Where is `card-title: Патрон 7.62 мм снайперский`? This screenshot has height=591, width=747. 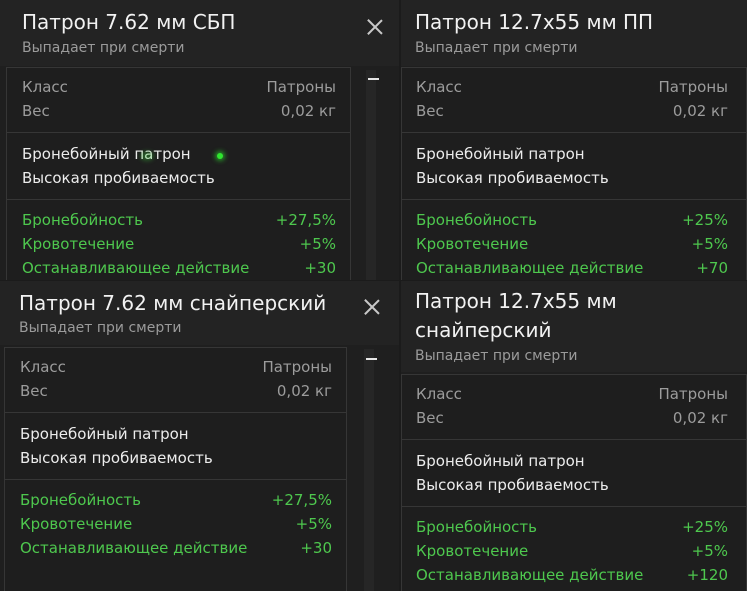
card-title: Патрон 7.62 мм снайперский is located at coordinates (173, 303).